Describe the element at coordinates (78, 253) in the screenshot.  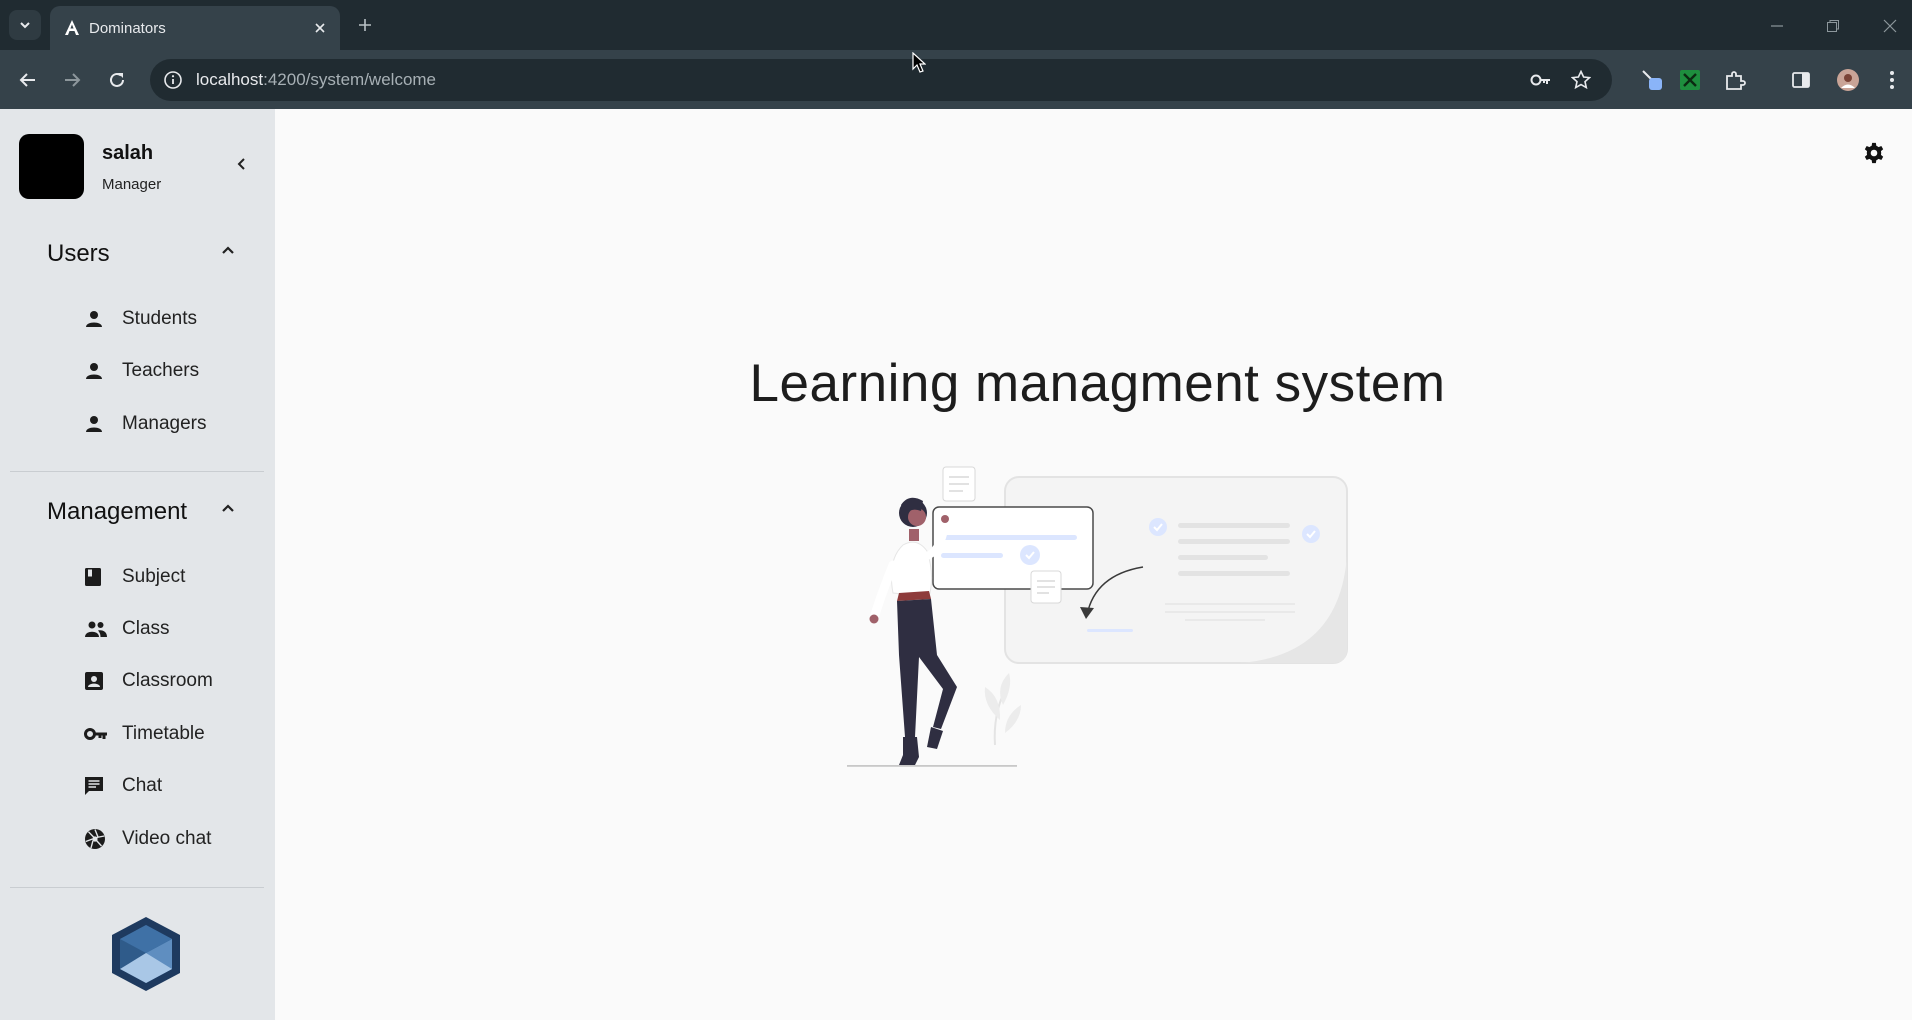
I see `section-title-users: Users` at that location.